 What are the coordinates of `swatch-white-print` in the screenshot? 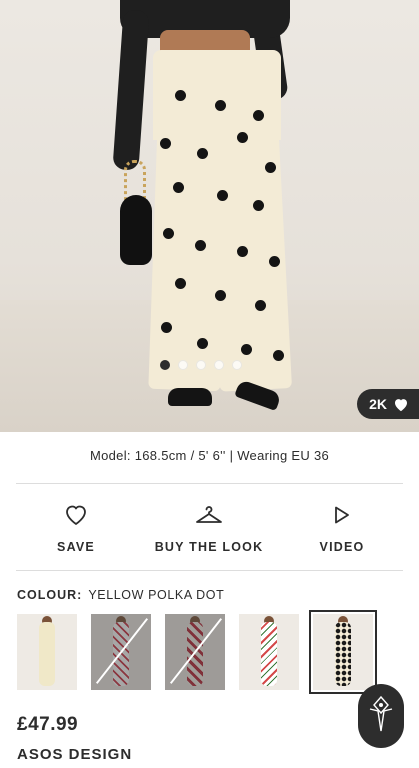 It's located at (121, 652).